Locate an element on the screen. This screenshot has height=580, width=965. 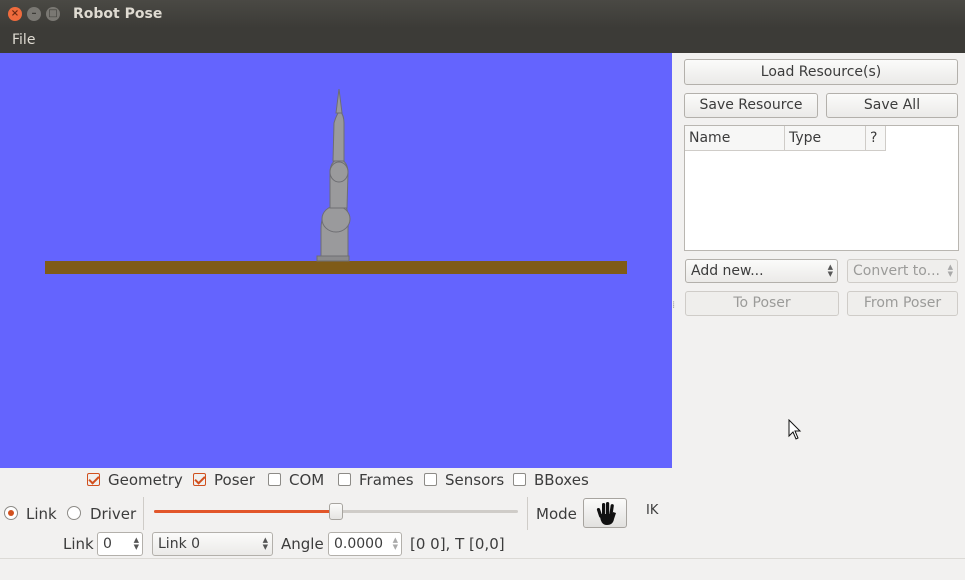
menu-file: File is located at coordinates (23, 40).